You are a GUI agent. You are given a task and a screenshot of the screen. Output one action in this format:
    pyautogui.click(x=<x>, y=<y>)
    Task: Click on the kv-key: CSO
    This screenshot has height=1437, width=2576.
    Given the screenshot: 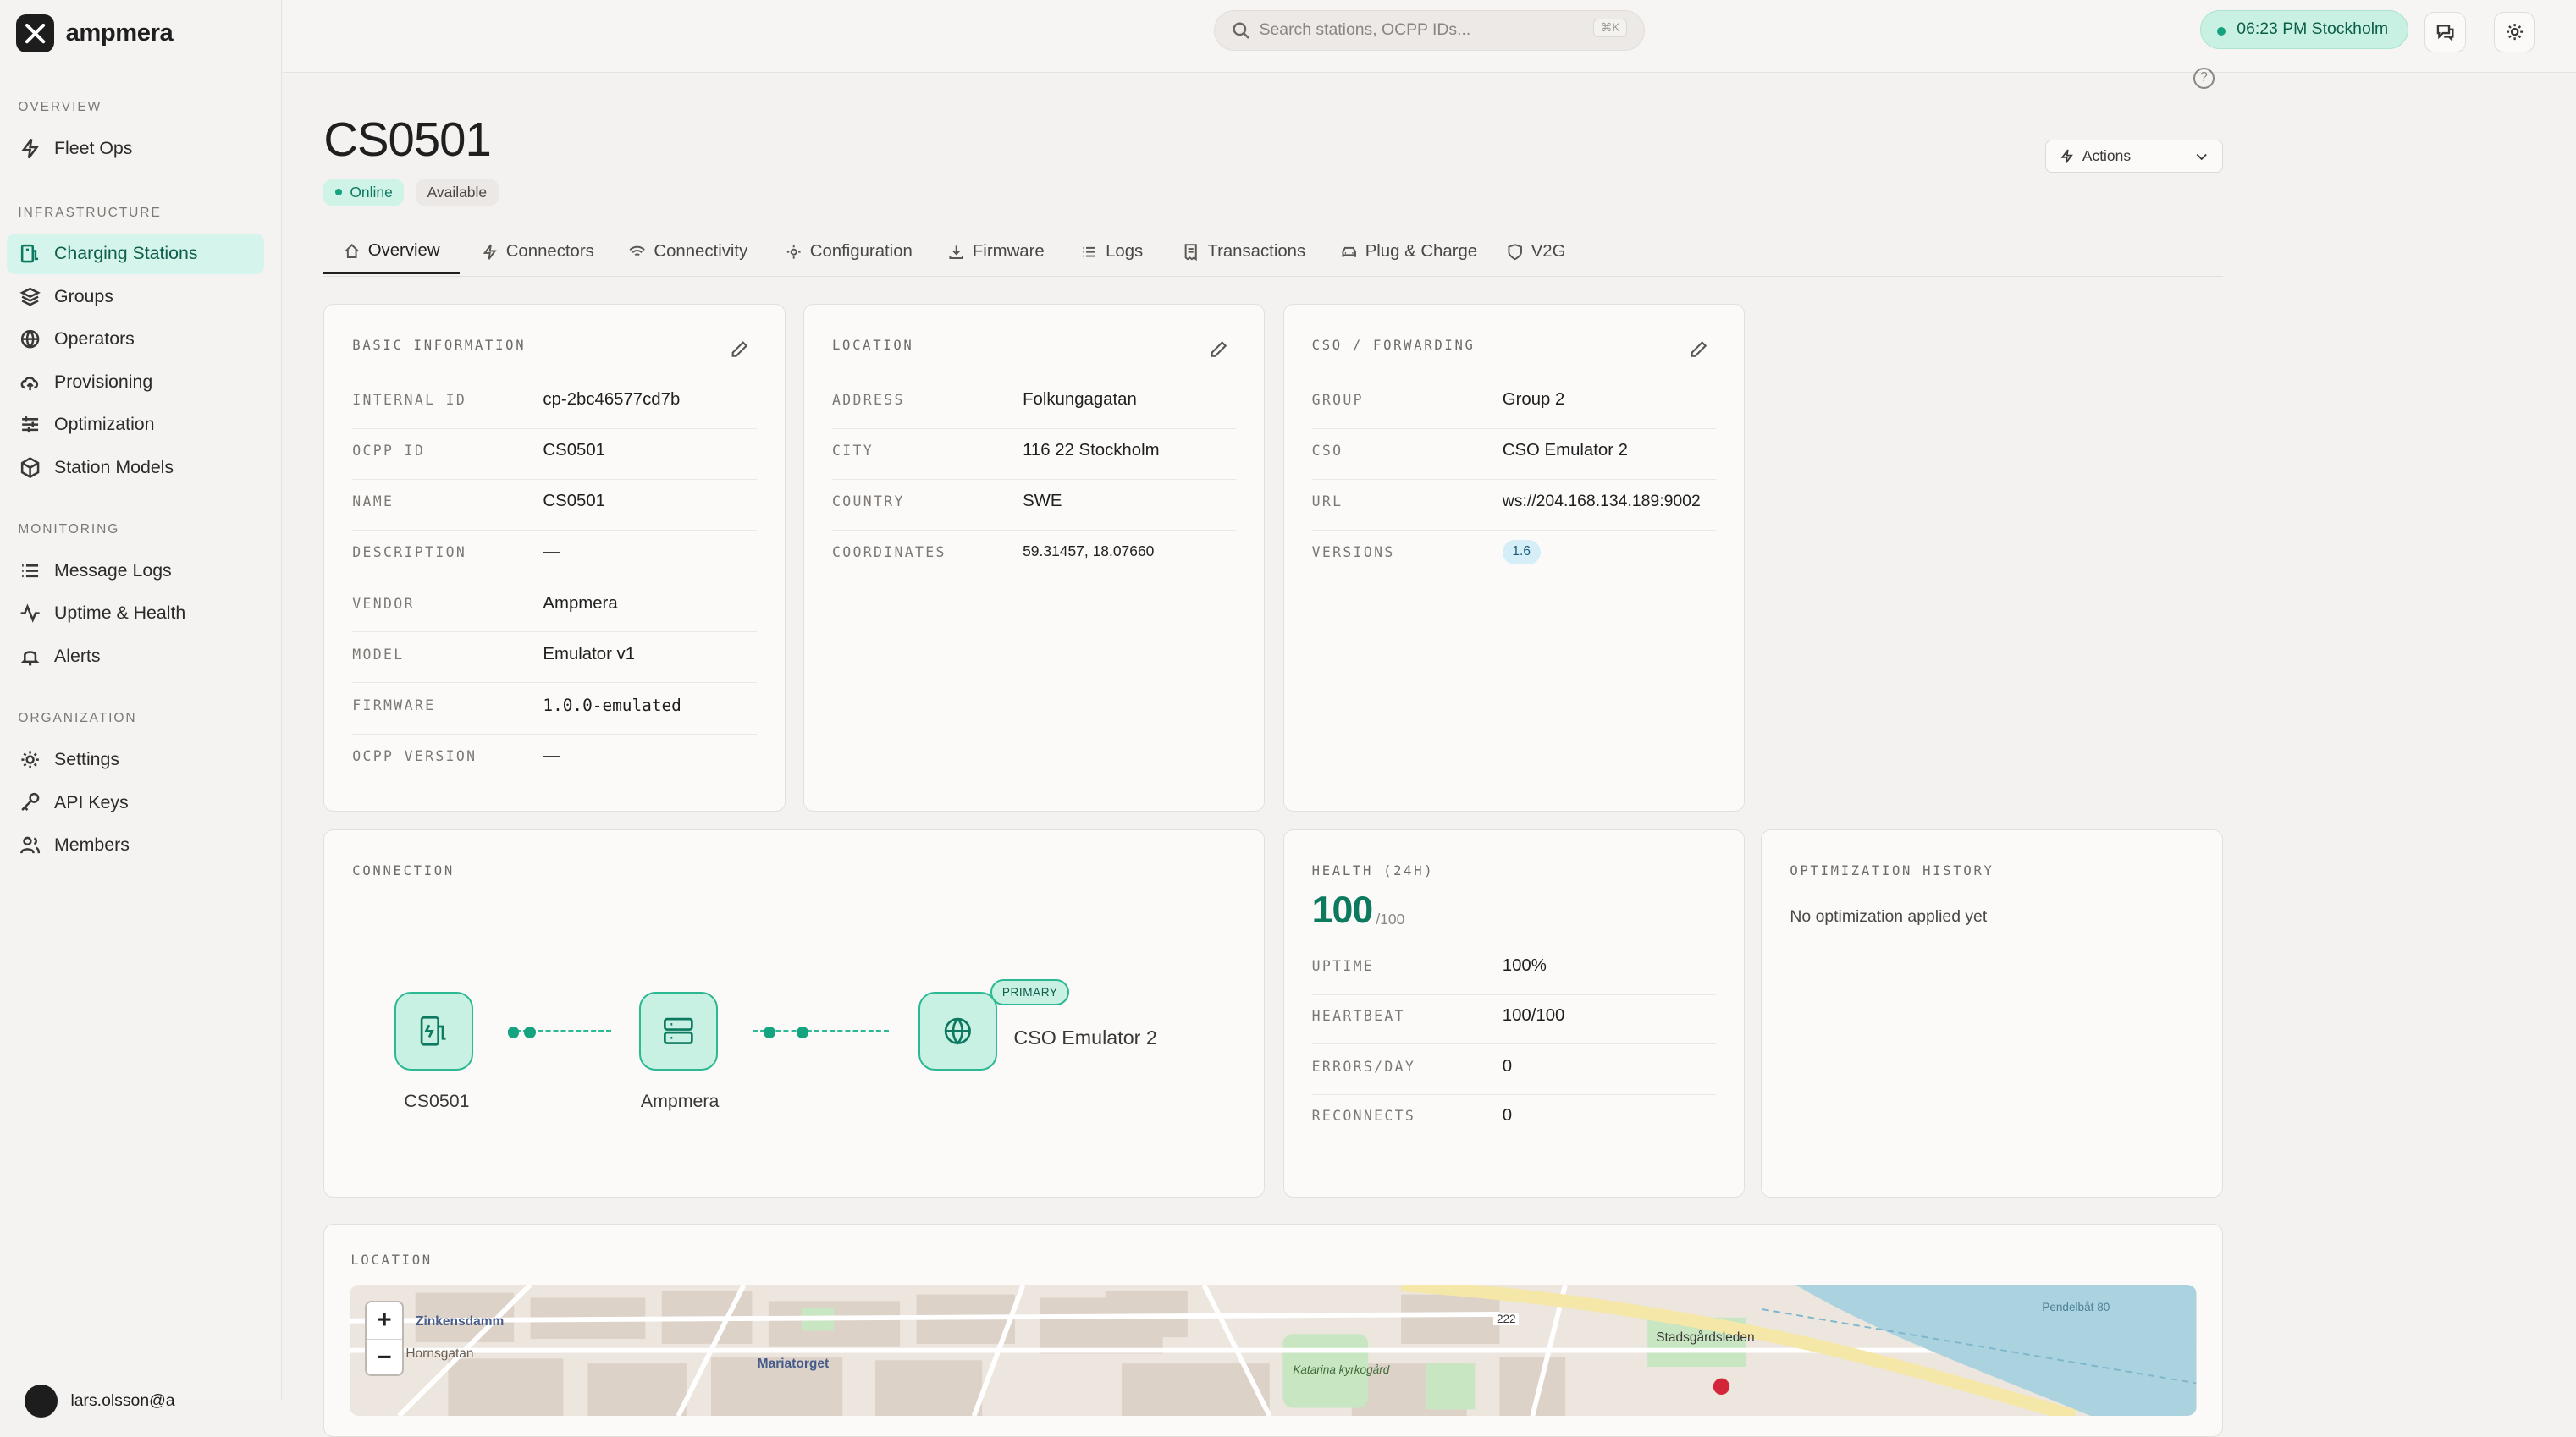 What is the action you would take?
    pyautogui.click(x=1327, y=452)
    